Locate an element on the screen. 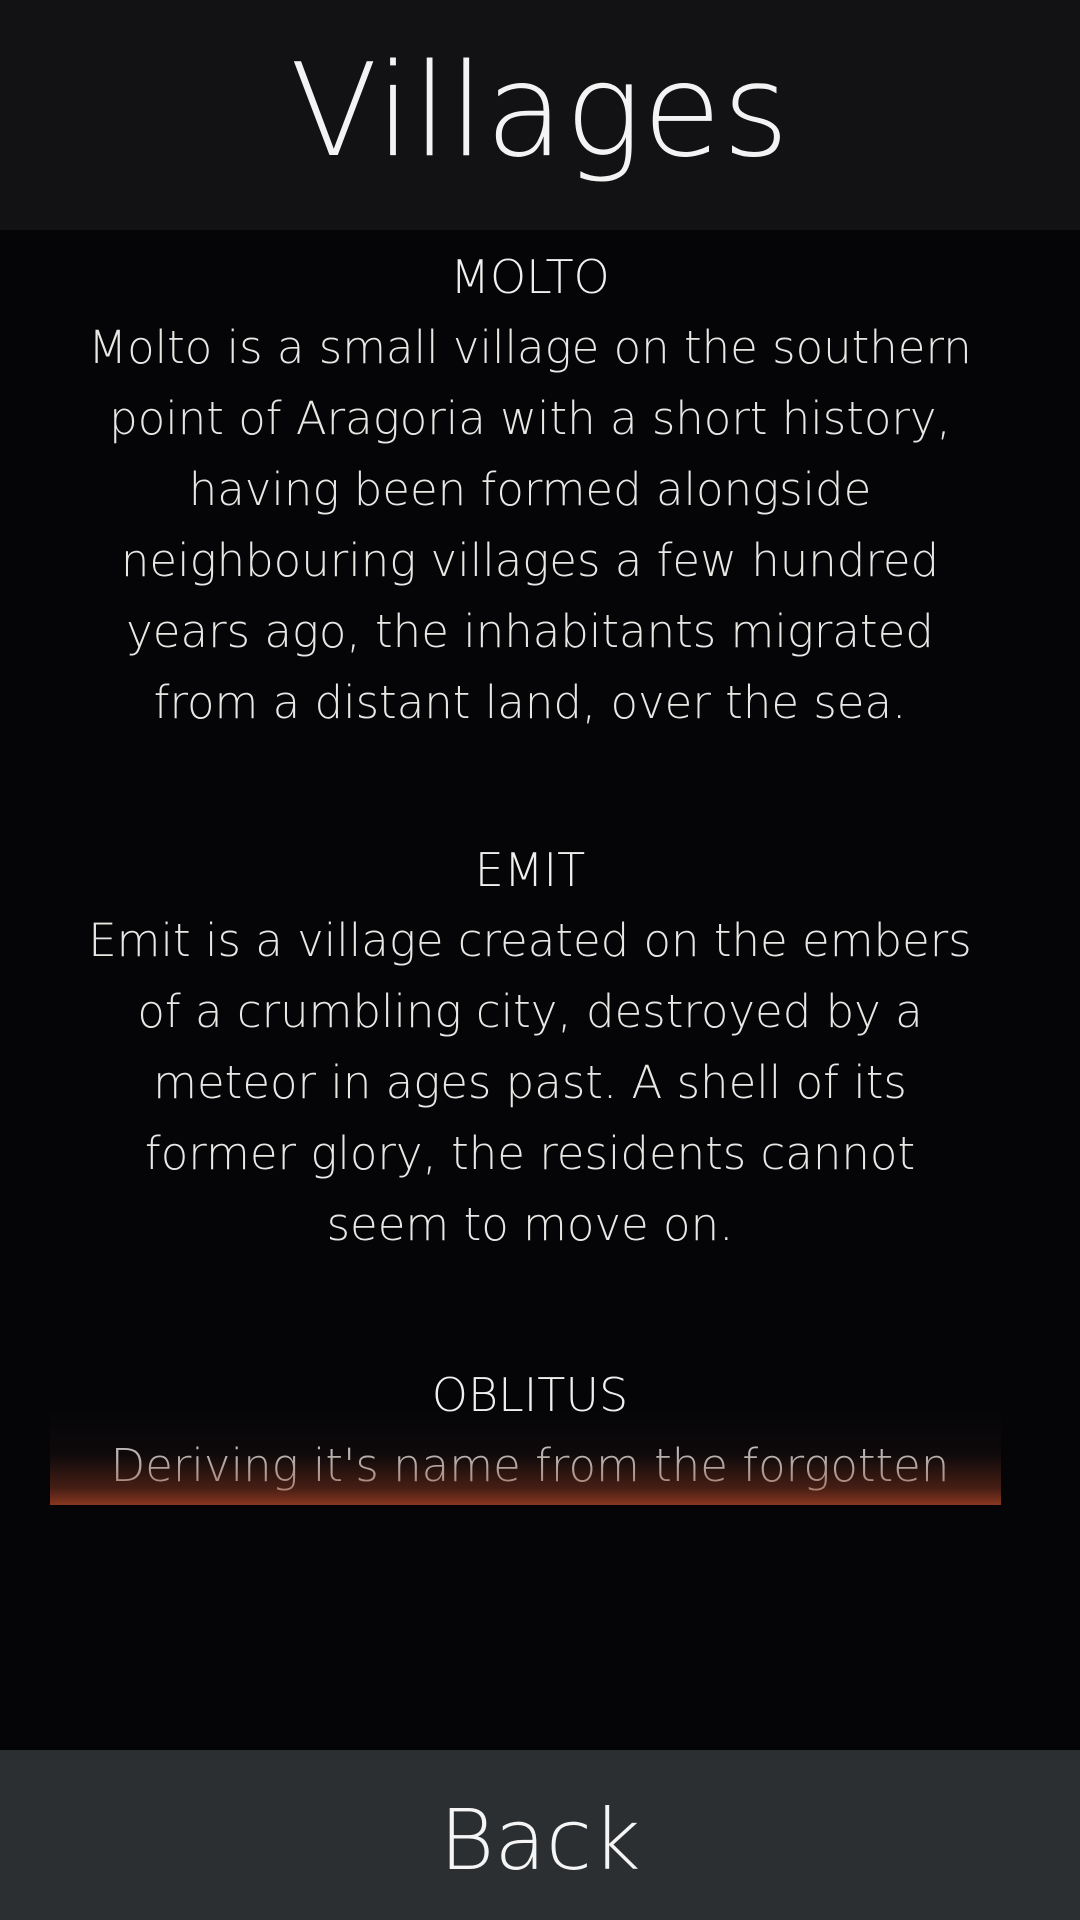  village-name: OBLITUS is located at coordinates (530, 1395).